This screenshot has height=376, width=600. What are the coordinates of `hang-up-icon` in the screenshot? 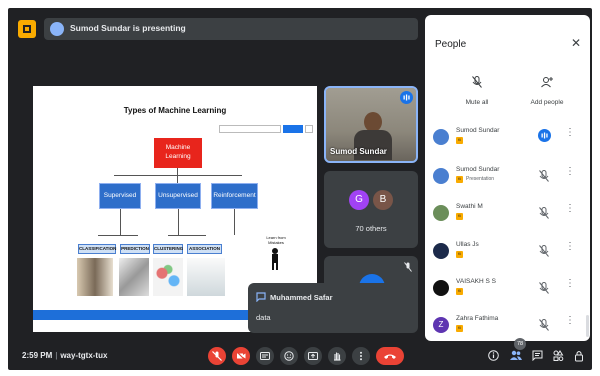 It's located at (390, 356).